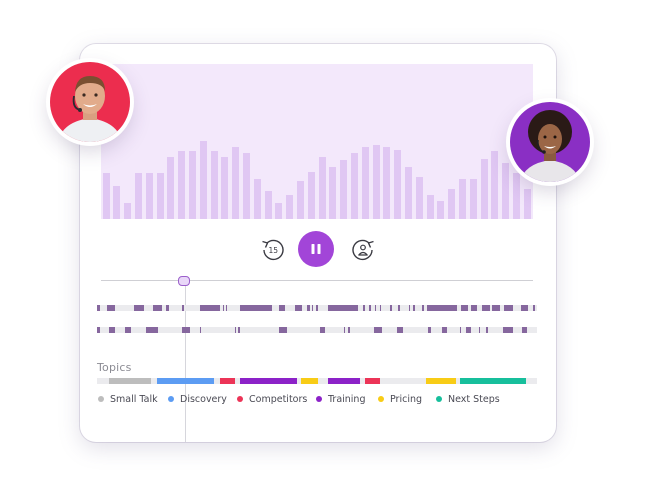  I want to click on legend-label-training: Training, so click(347, 399).